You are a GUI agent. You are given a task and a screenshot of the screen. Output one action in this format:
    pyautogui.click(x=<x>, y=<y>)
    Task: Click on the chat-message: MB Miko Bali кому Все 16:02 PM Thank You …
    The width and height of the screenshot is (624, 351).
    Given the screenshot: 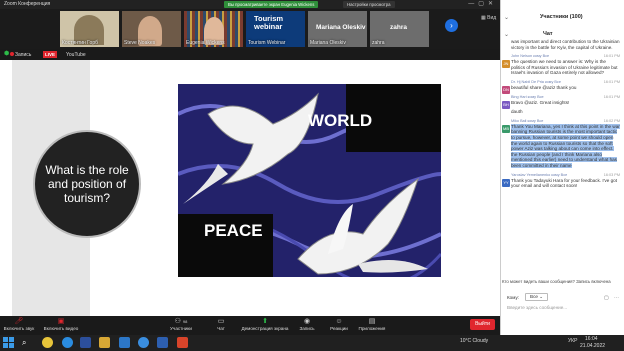 What is the action you would take?
    pyautogui.click(x=561, y=144)
    